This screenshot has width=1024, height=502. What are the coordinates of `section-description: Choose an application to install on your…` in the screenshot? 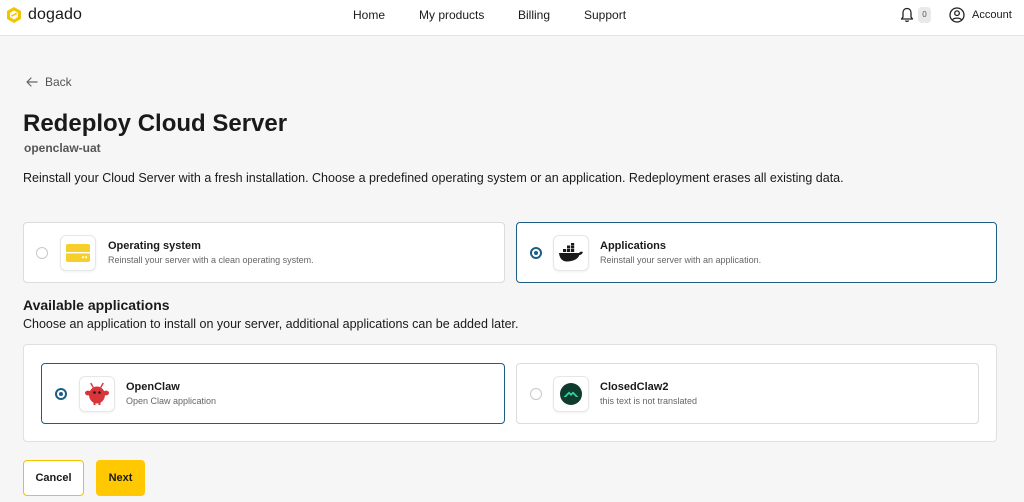 It's located at (271, 324).